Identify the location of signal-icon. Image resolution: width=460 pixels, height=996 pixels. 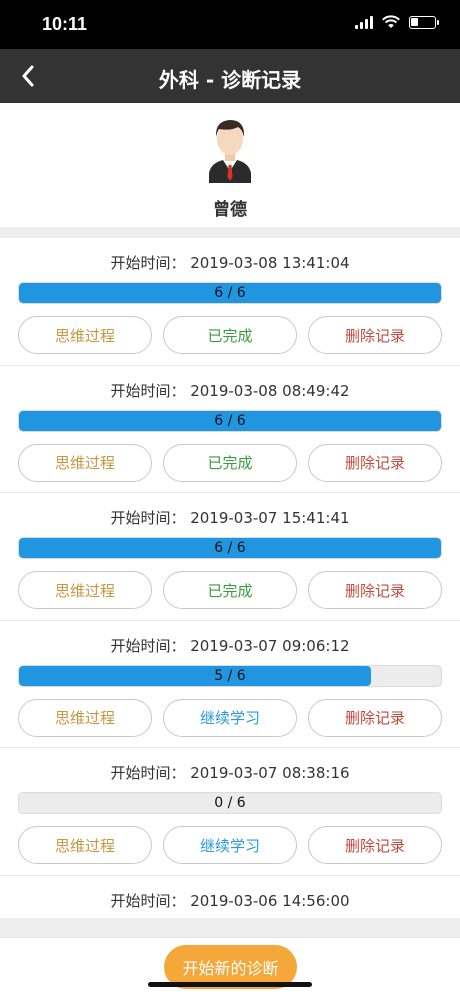
(364, 22).